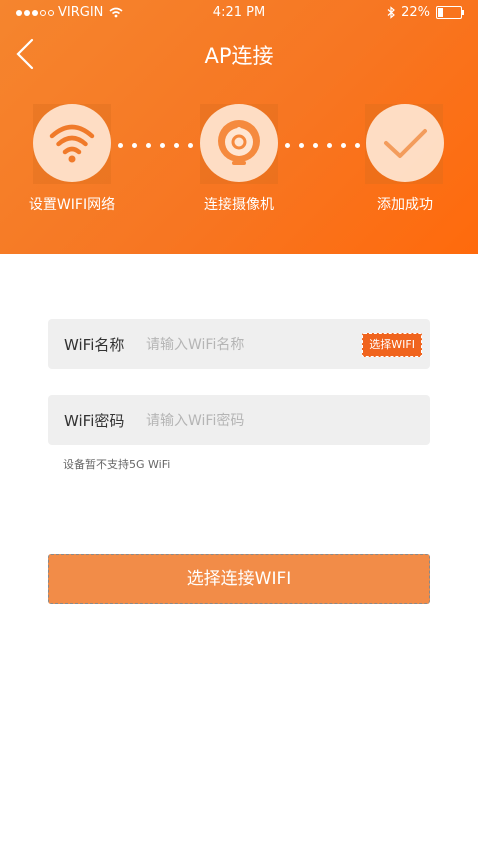 This screenshot has width=478, height=850. I want to click on bluetooth-icon, so click(391, 12).